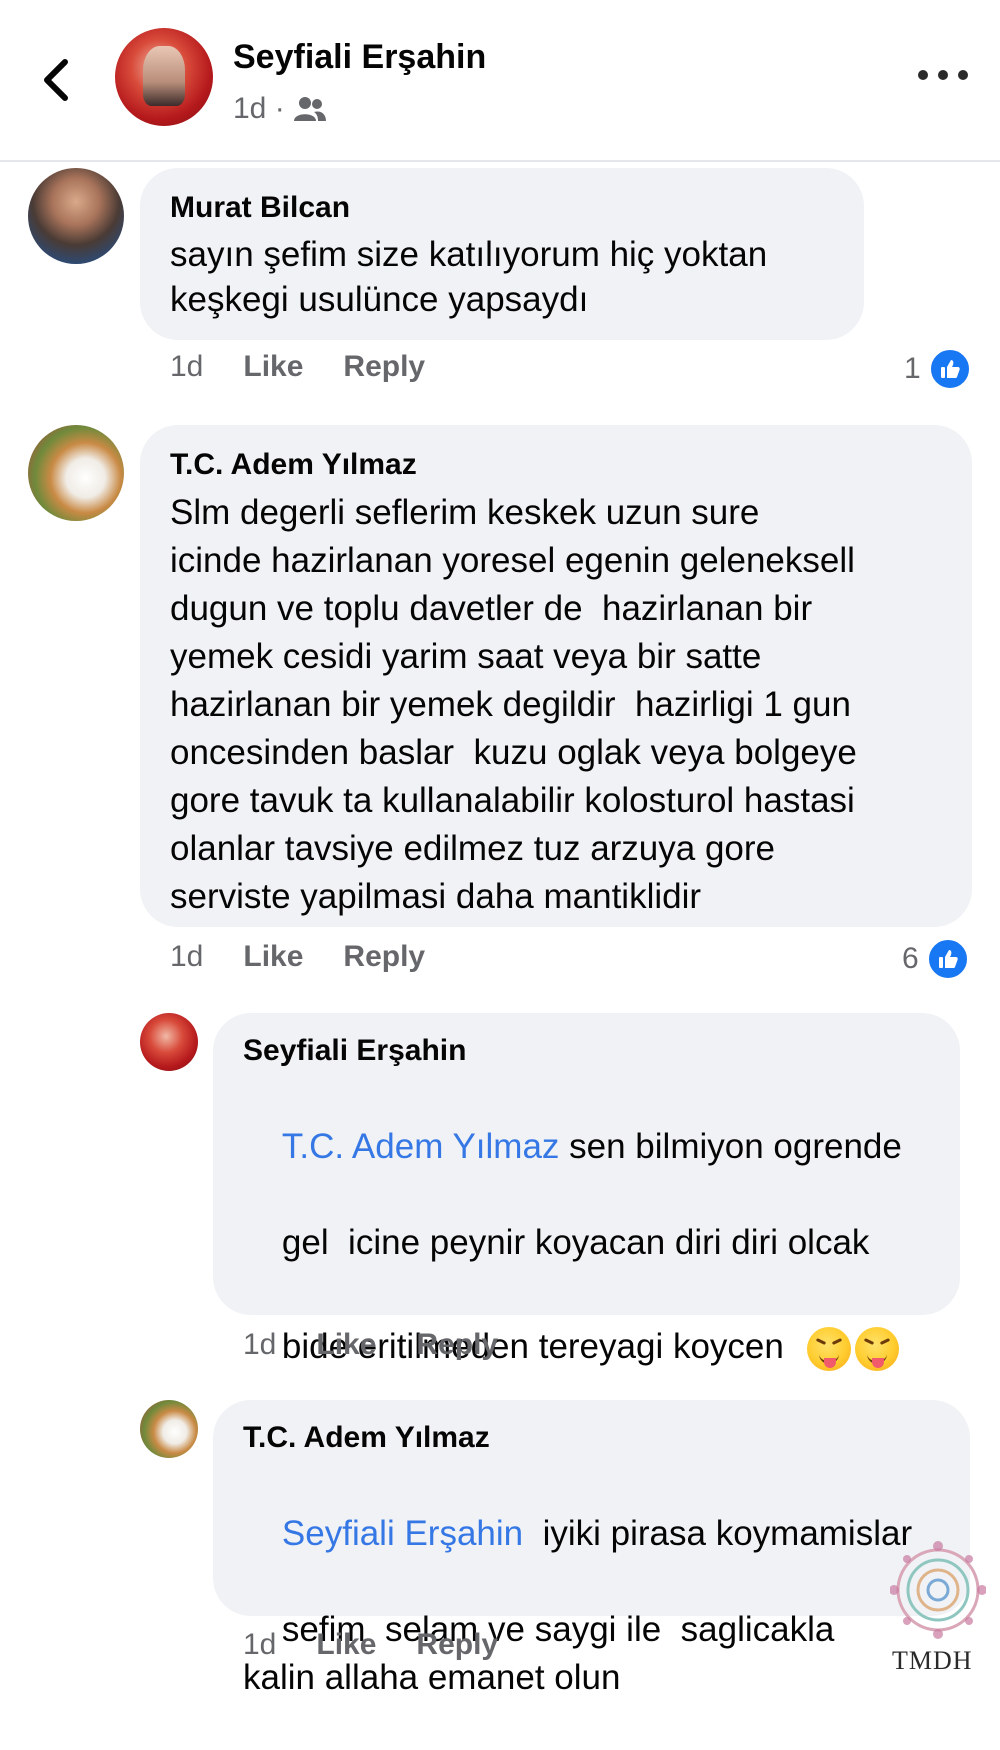 The height and width of the screenshot is (1750, 1000). I want to click on post-meta: 1d ·, so click(280, 109).